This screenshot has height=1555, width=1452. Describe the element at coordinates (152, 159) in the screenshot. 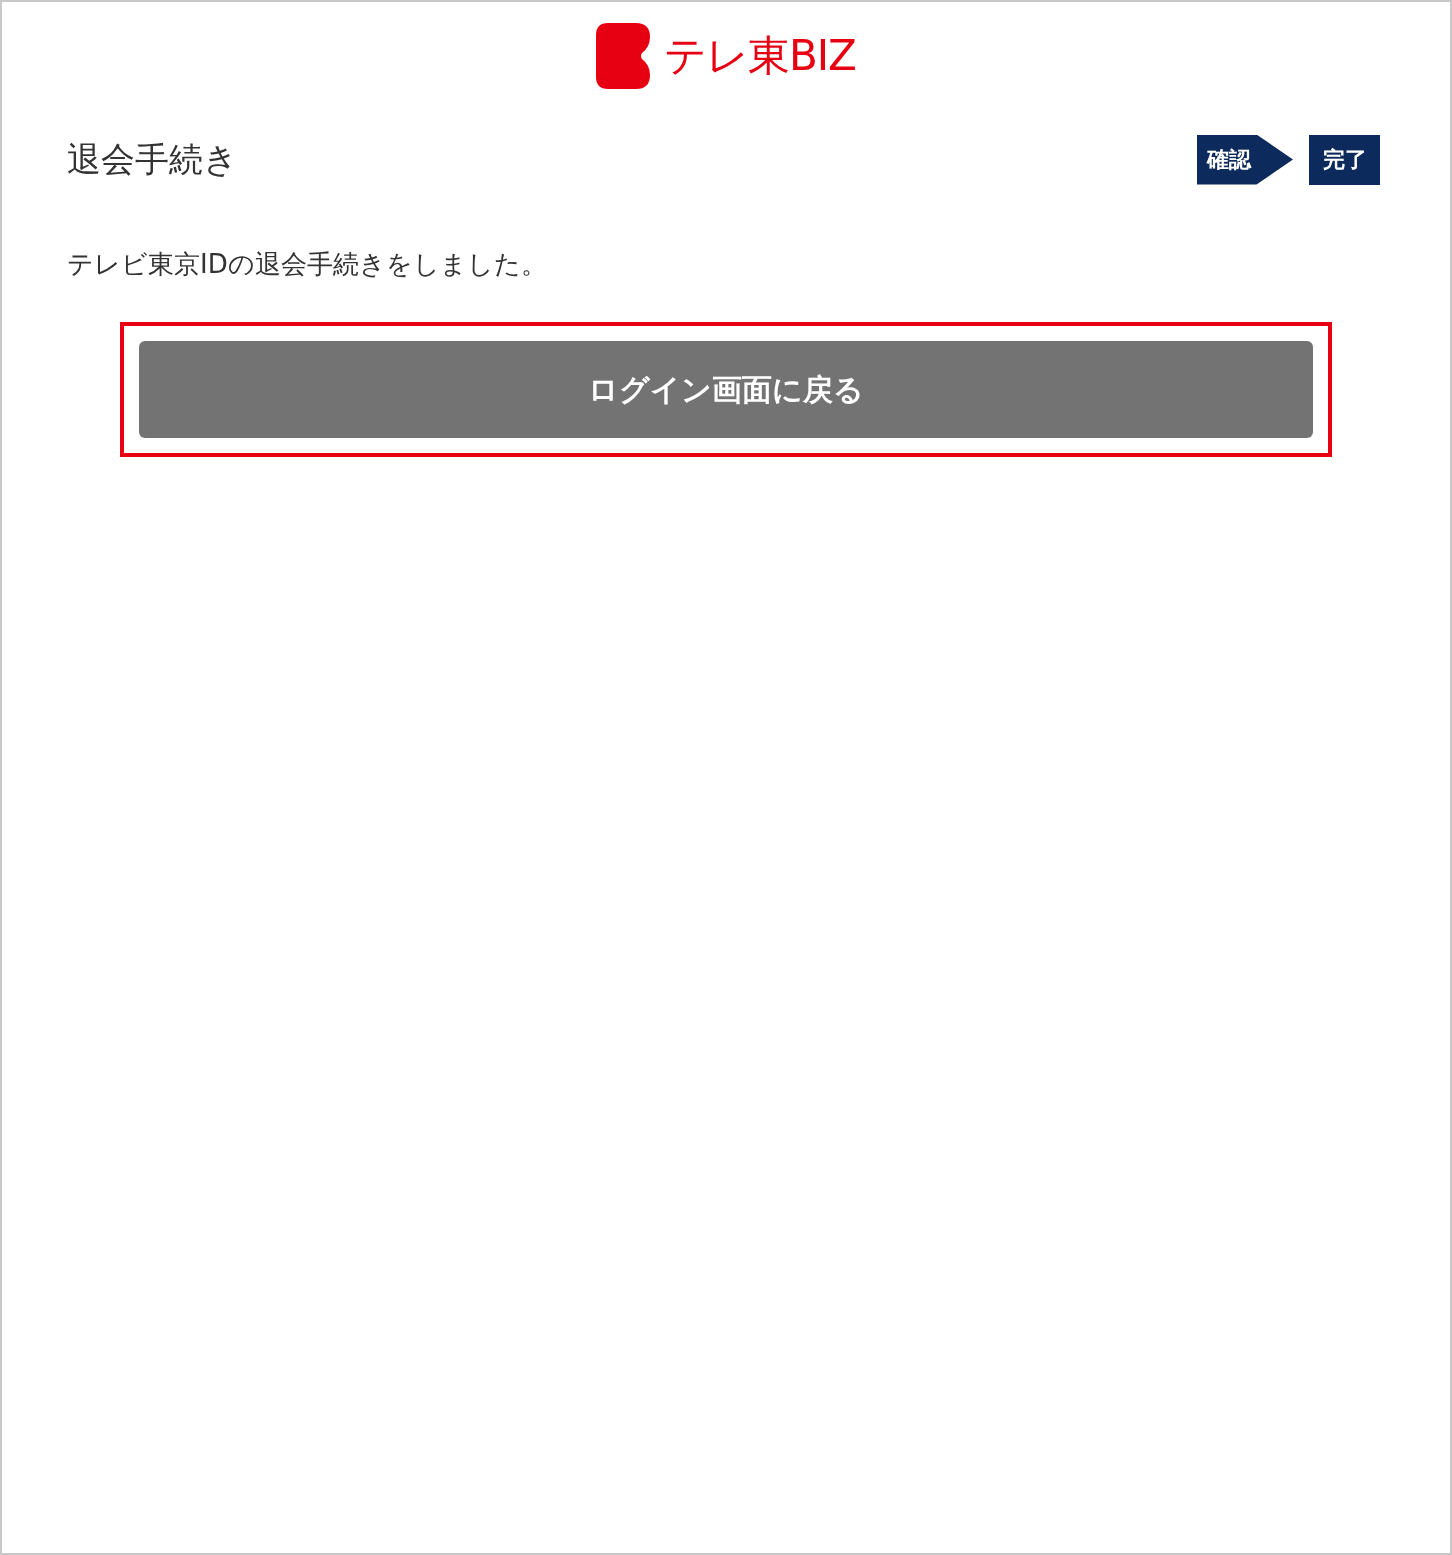

I see `page-title: 退会手続き` at that location.